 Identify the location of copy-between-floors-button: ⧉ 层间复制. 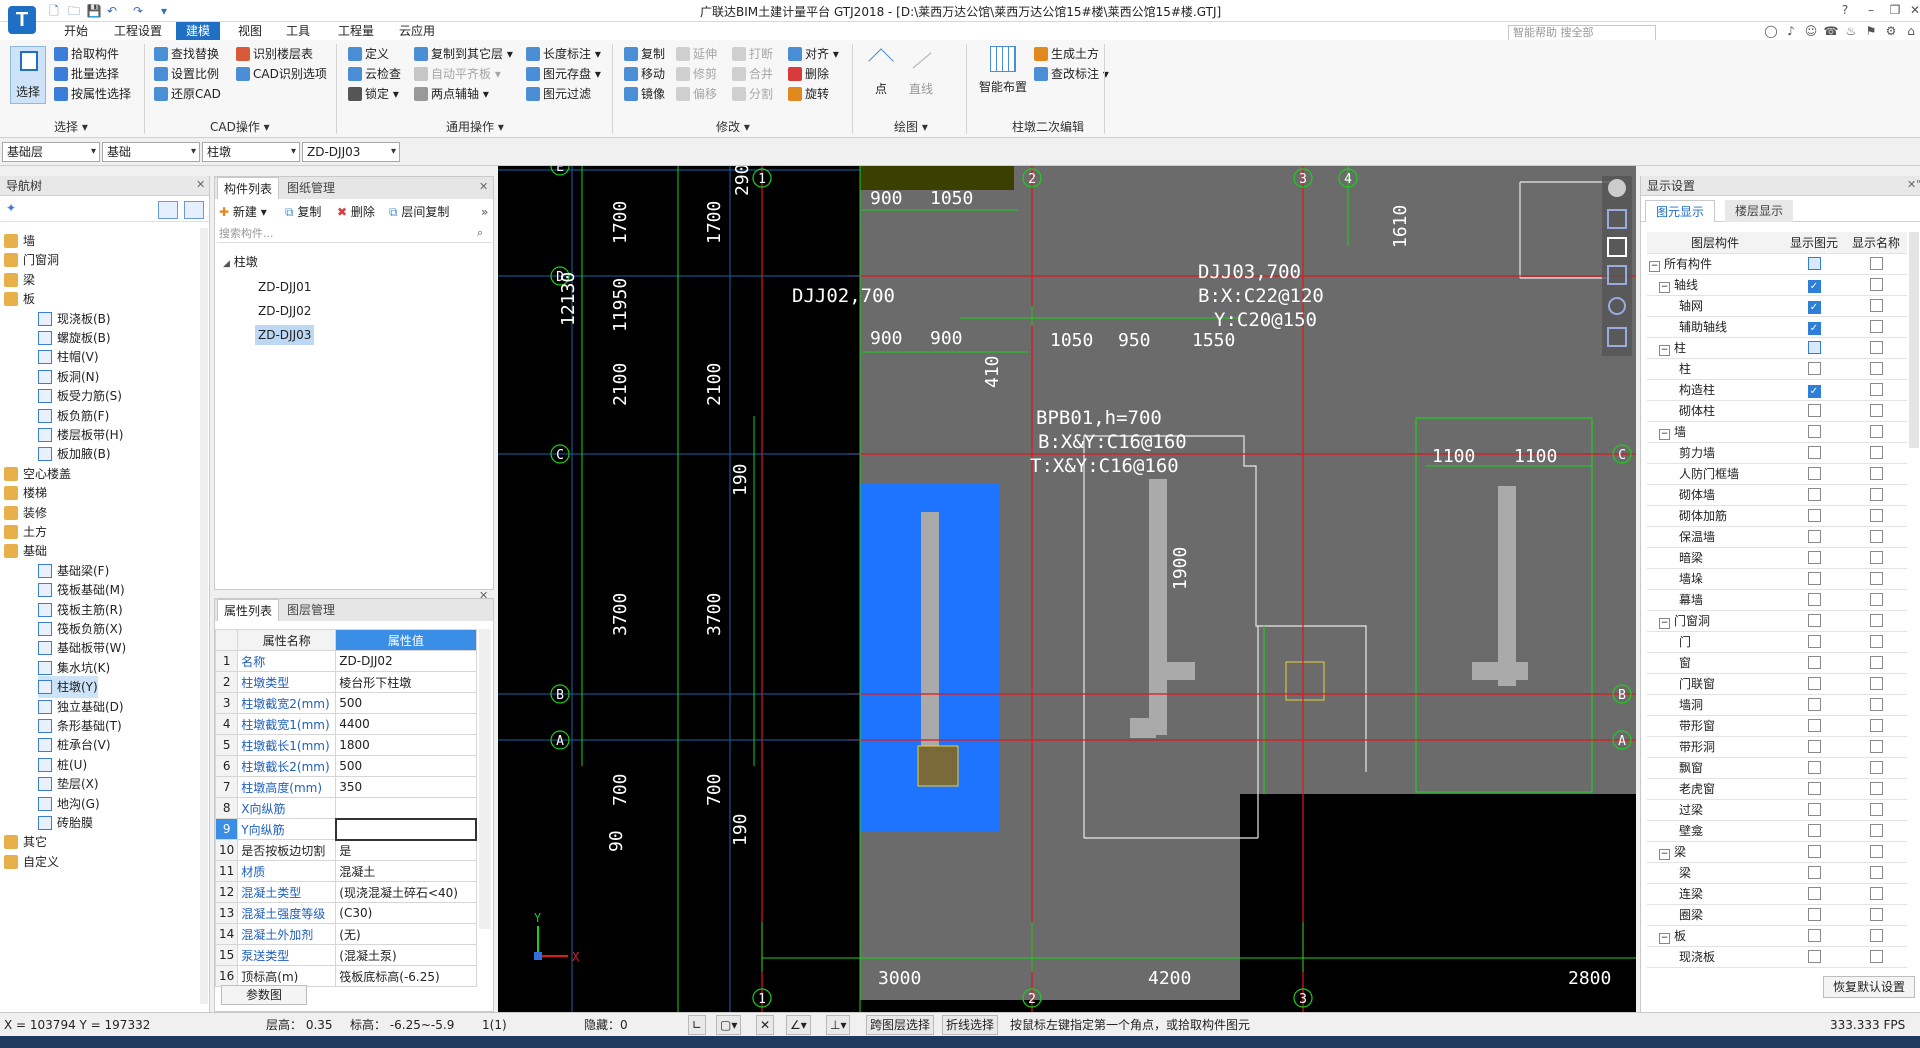
(419, 212).